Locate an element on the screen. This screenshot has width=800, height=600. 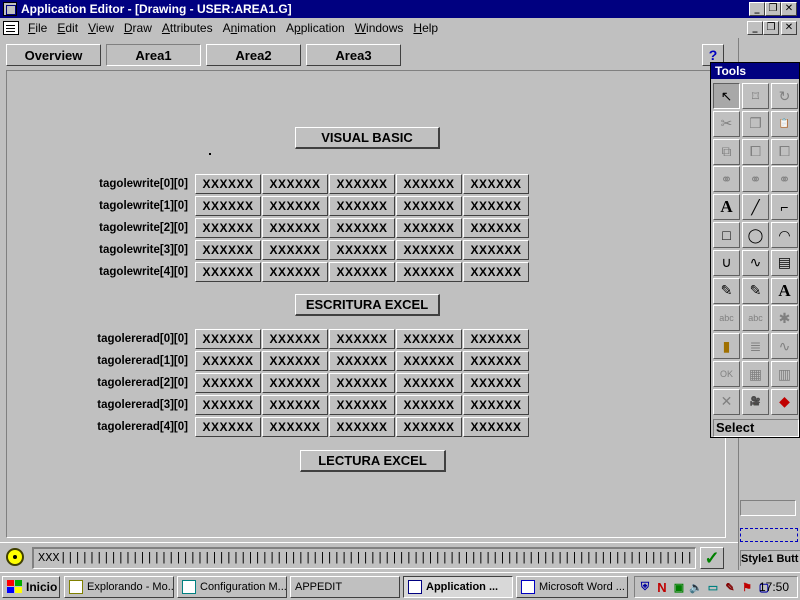
select-arrow-icon: ↖ is located at coordinates (726, 96).